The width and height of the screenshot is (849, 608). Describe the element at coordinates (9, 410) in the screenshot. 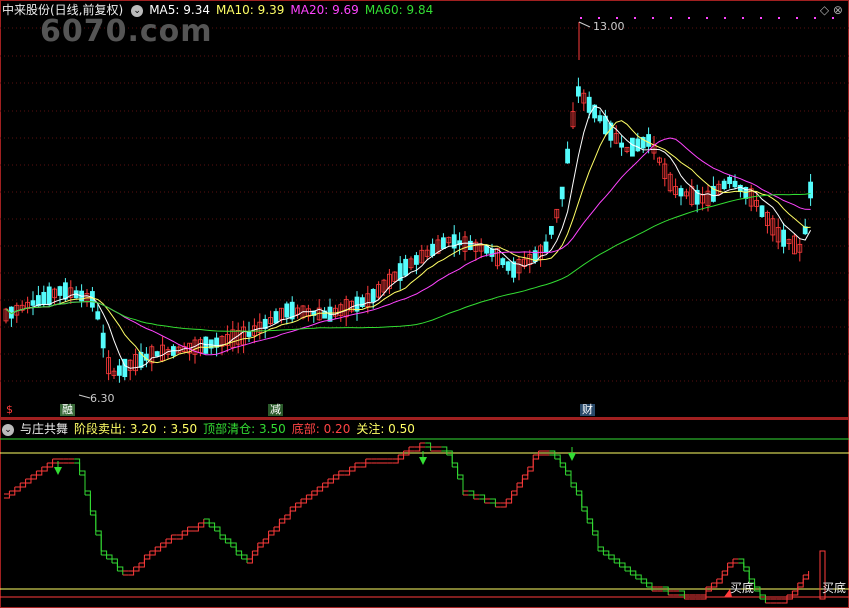

I see `event-mark-s: $` at that location.